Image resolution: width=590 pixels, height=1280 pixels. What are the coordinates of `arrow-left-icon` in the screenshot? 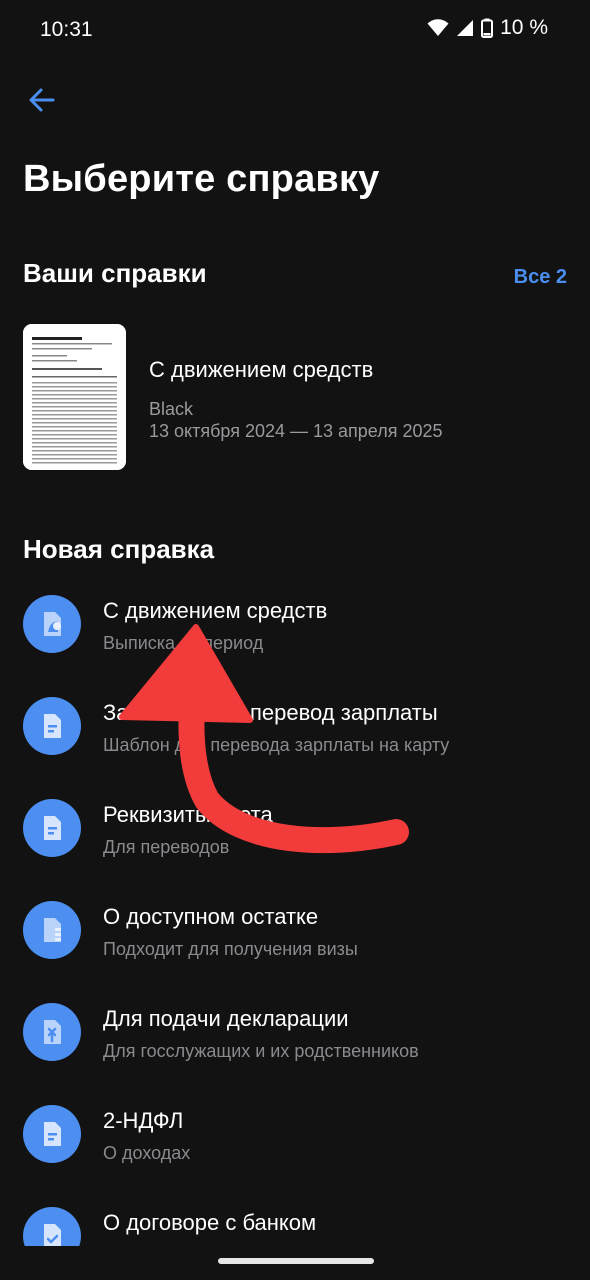 It's located at (42, 100).